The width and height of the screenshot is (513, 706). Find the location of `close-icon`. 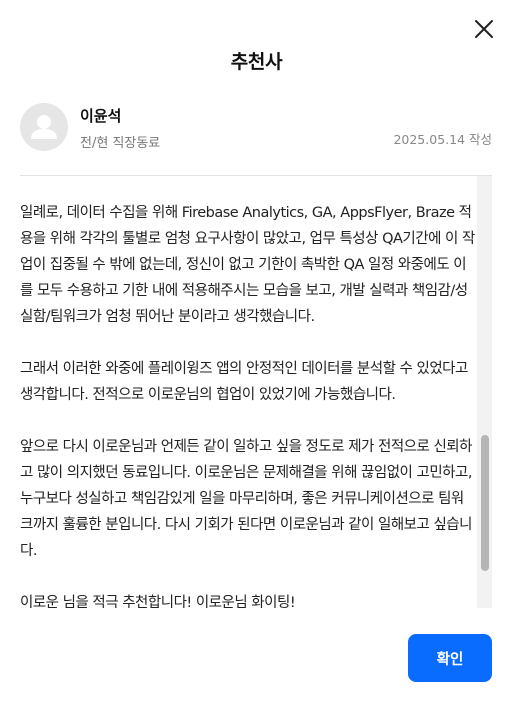

close-icon is located at coordinates (484, 29).